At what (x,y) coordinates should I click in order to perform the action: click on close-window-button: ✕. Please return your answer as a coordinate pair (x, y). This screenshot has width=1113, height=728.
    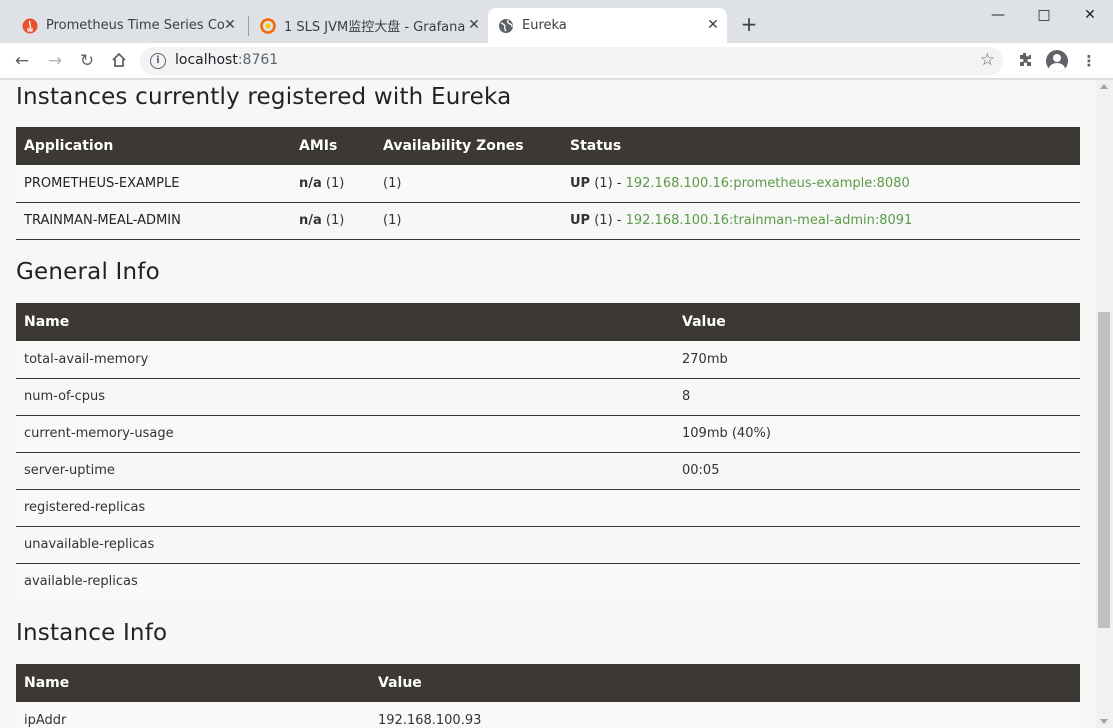
    Looking at the image, I should click on (1090, 15).